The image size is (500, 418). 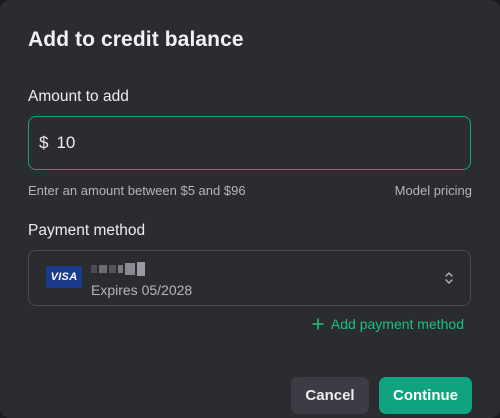 What do you see at coordinates (318, 324) in the screenshot?
I see `plus-icon` at bounding box center [318, 324].